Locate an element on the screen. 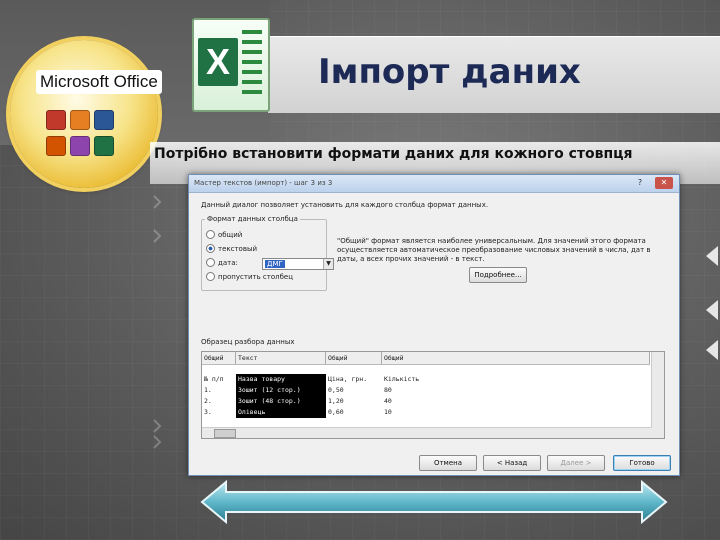 The width and height of the screenshot is (720, 540). close-icon: ✕ is located at coordinates (664, 183).